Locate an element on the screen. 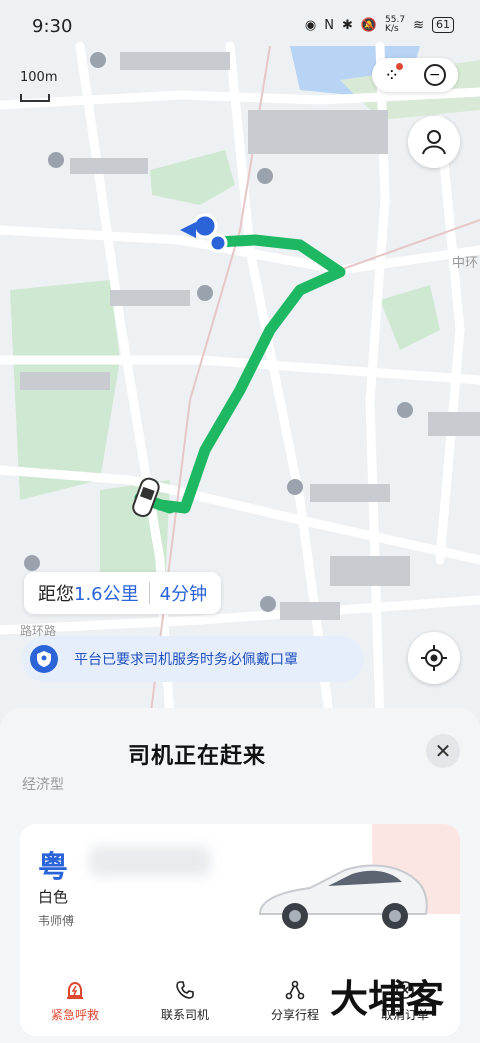 This screenshot has width=480, height=1043. status-bar: 9:30 ◉ N ✱ 🔕 55.7 K/s ≋ 61 is located at coordinates (240, 23).